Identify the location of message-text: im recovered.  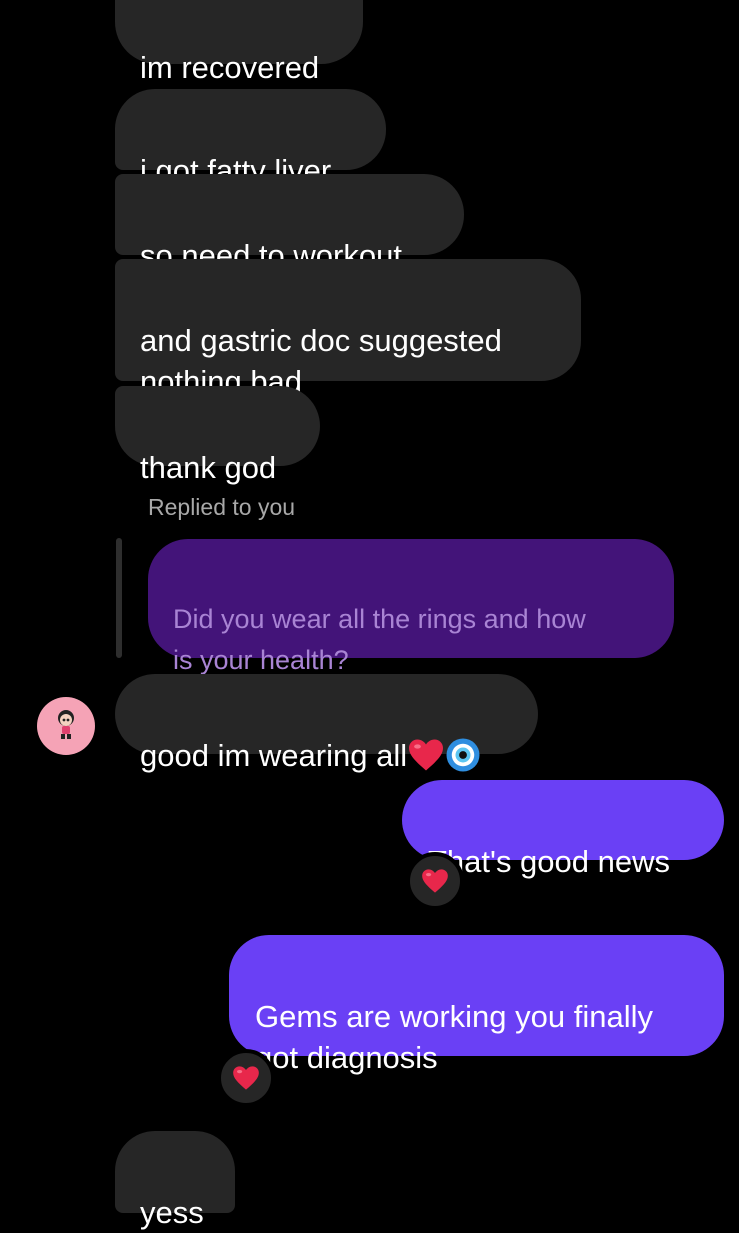
(230, 67).